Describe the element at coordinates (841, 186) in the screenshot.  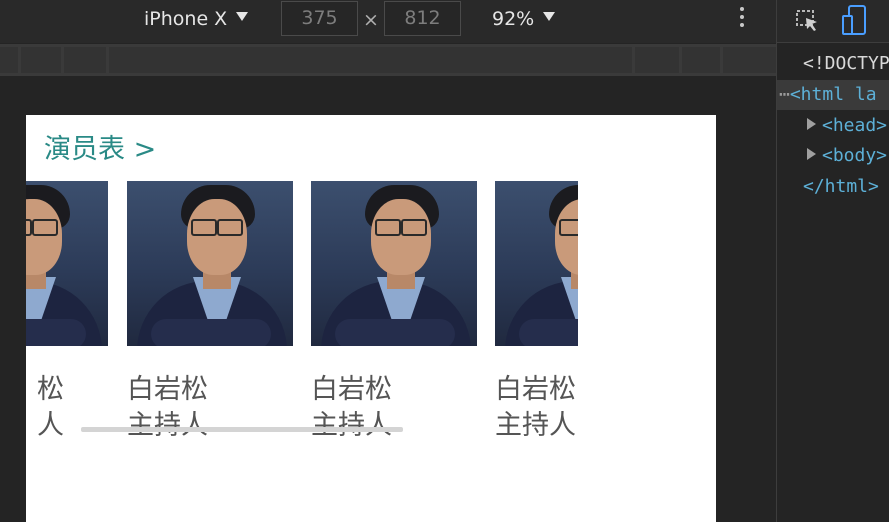
I see `dom-html-close-node: </html>` at that location.